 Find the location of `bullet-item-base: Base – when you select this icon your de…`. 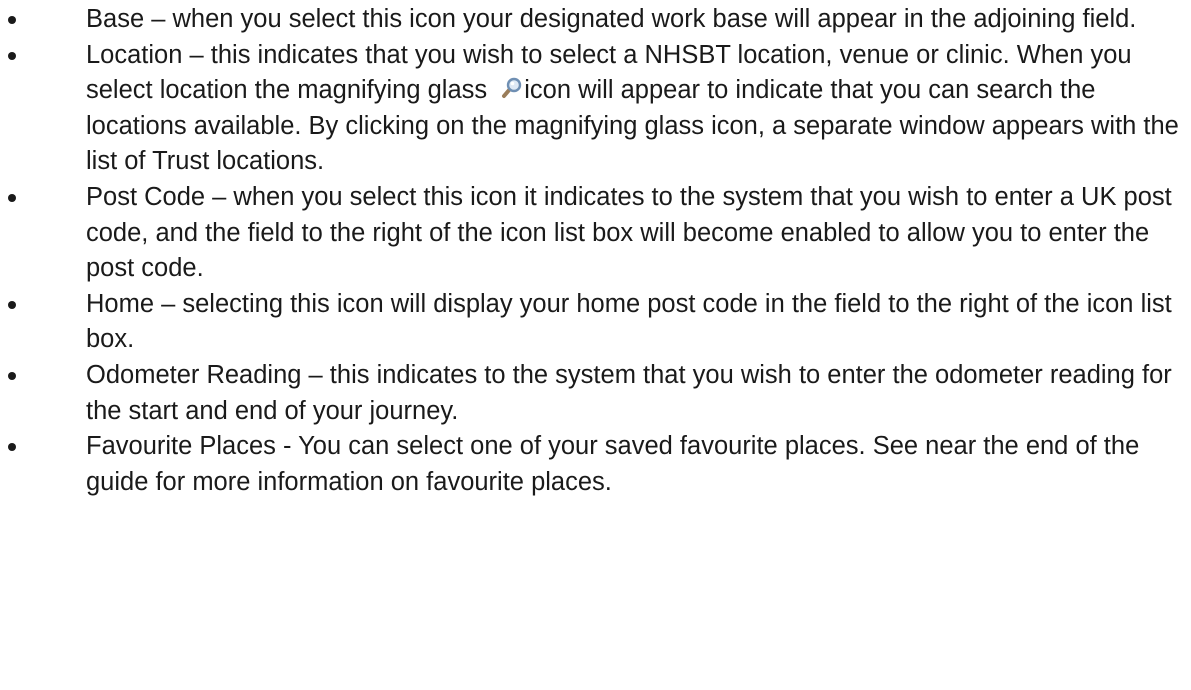

bullet-item-base: Base – when you select this icon your de… is located at coordinates (595, 20).